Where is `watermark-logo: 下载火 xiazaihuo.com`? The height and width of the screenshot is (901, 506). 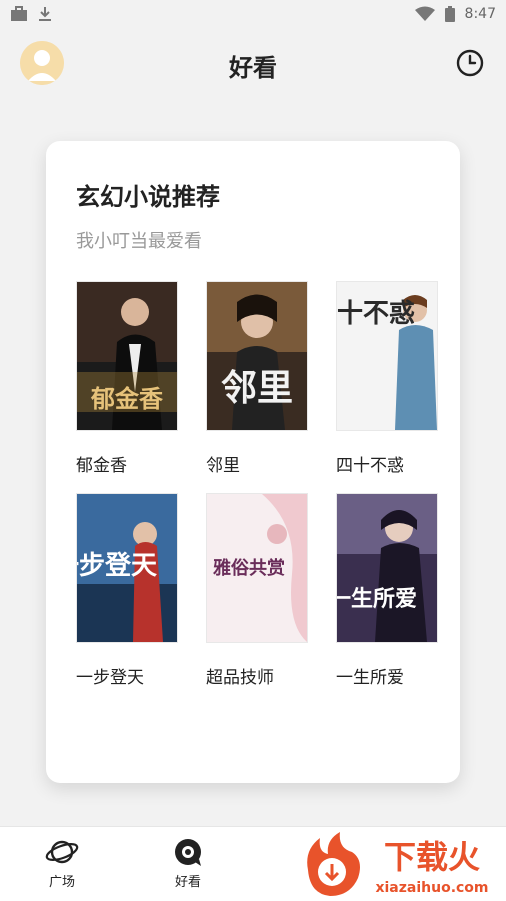
watermark-logo: 下载火 xiazaihuo.com is located at coordinates (398, 864).